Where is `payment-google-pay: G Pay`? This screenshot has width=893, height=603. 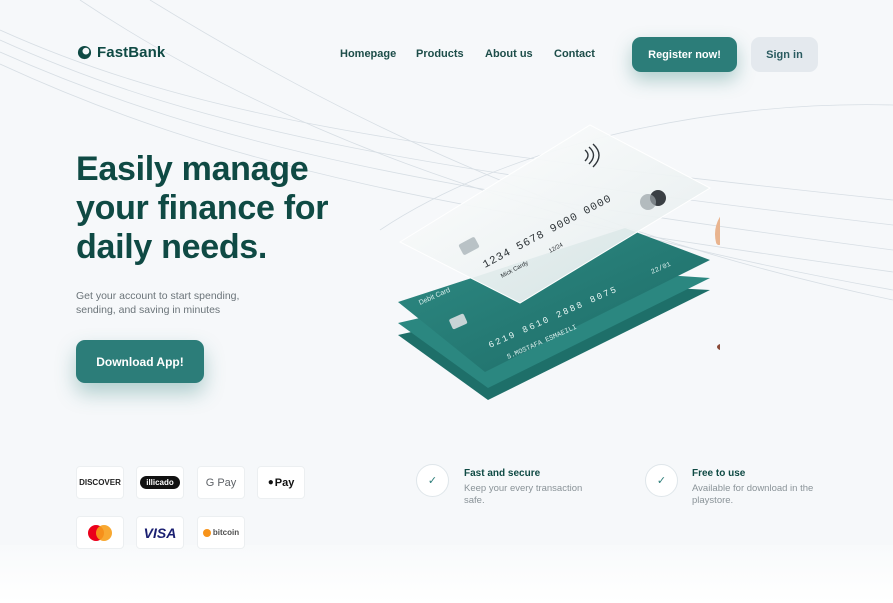 payment-google-pay: G Pay is located at coordinates (221, 482).